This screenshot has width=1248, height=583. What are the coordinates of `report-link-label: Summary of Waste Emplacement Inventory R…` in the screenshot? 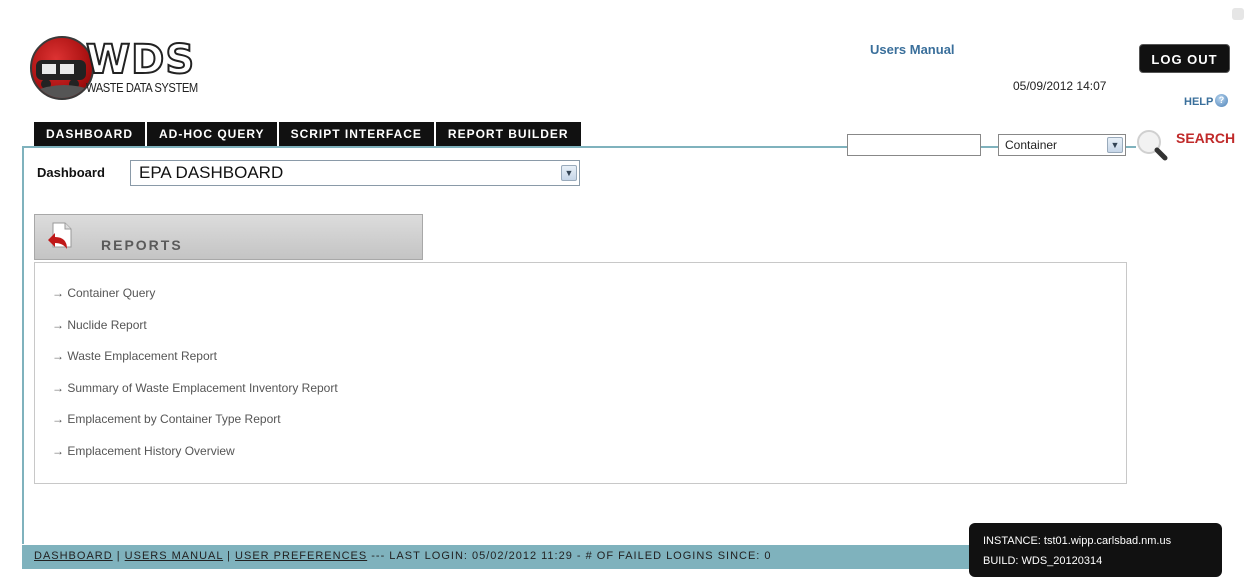 It's located at (202, 388).